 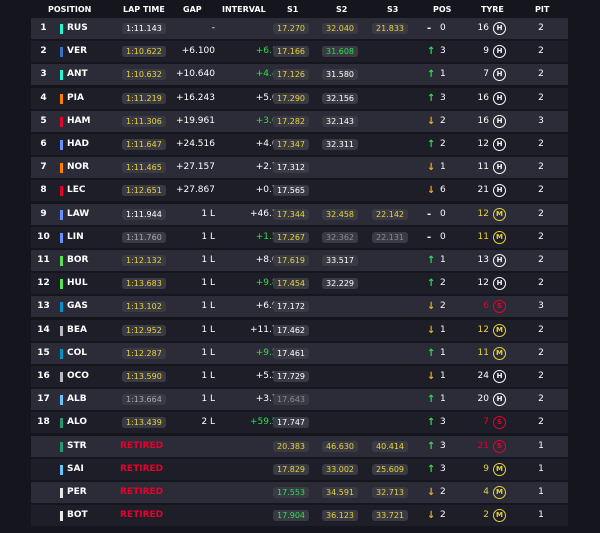 I want to click on header-pit: PIT, so click(x=542, y=9).